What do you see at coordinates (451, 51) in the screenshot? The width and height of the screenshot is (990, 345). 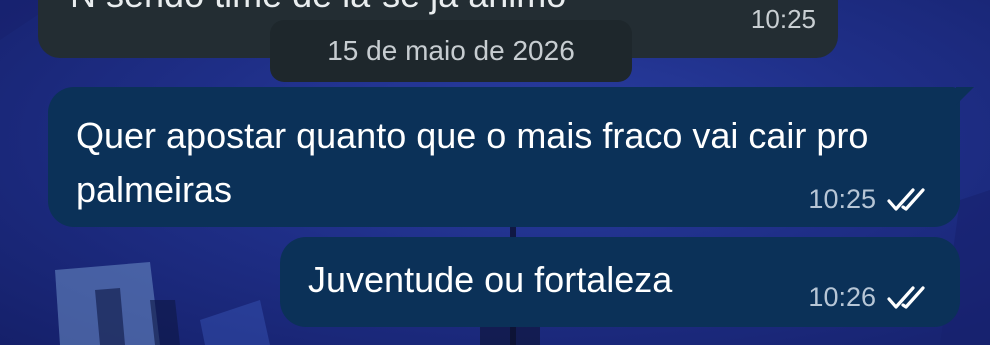 I see `date-divider: 15 de maio de 2026` at bounding box center [451, 51].